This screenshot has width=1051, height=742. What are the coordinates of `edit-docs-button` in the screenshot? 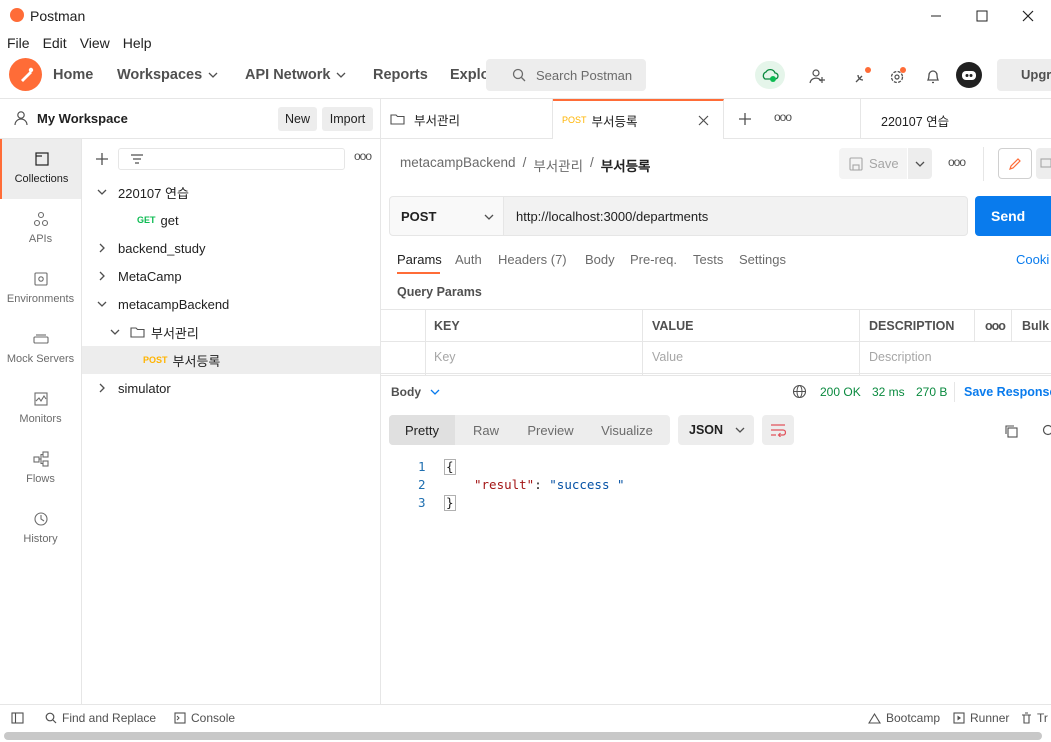 It's located at (1015, 163).